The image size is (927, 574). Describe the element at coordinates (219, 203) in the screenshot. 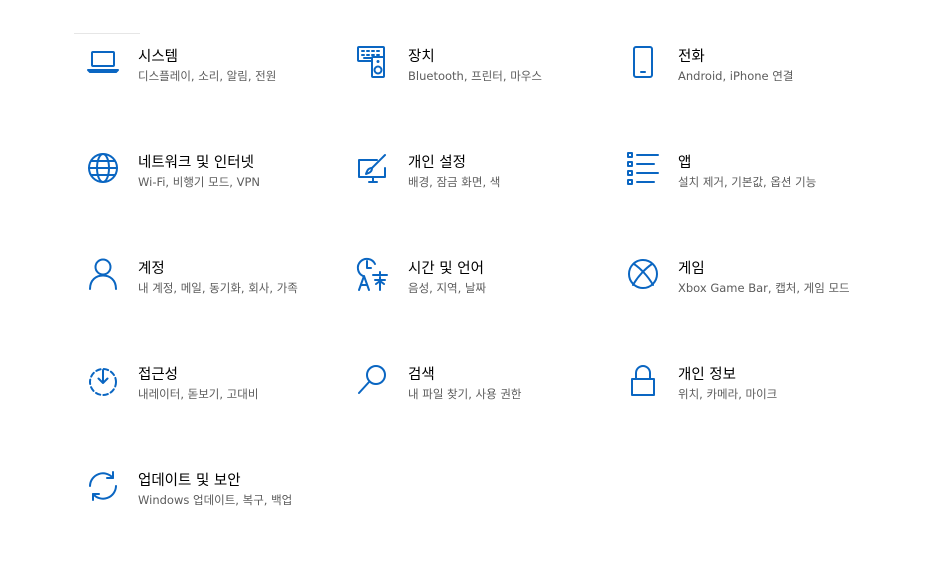

I see `tile-network: 네트워크 및 인터넷 Wi-Fi, 비행기 모드, VPN` at that location.